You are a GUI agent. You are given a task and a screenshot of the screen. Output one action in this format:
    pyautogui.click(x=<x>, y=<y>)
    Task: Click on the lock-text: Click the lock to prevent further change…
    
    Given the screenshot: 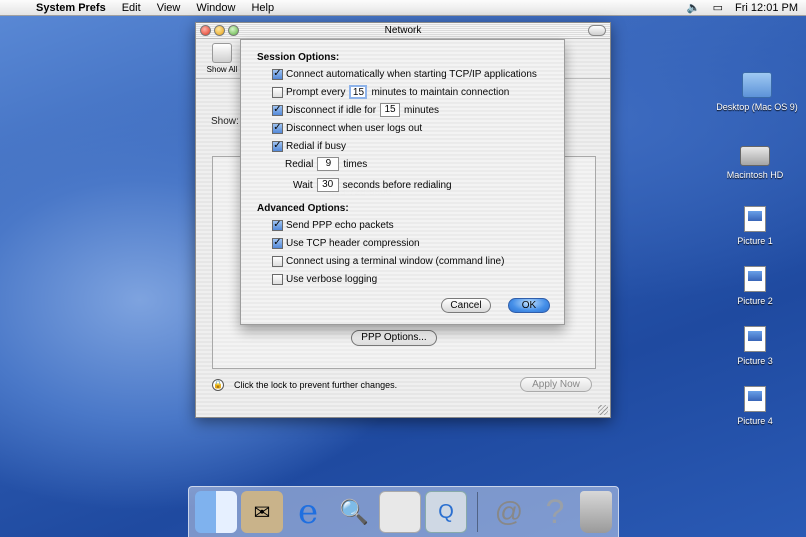 What is the action you would take?
    pyautogui.click(x=316, y=385)
    